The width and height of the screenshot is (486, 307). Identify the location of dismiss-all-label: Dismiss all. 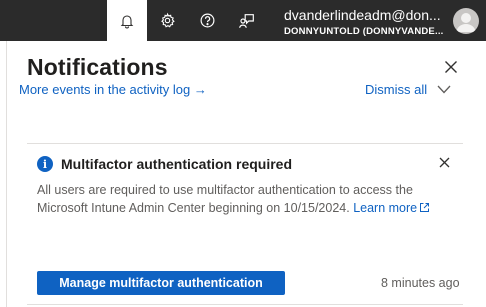
(396, 89).